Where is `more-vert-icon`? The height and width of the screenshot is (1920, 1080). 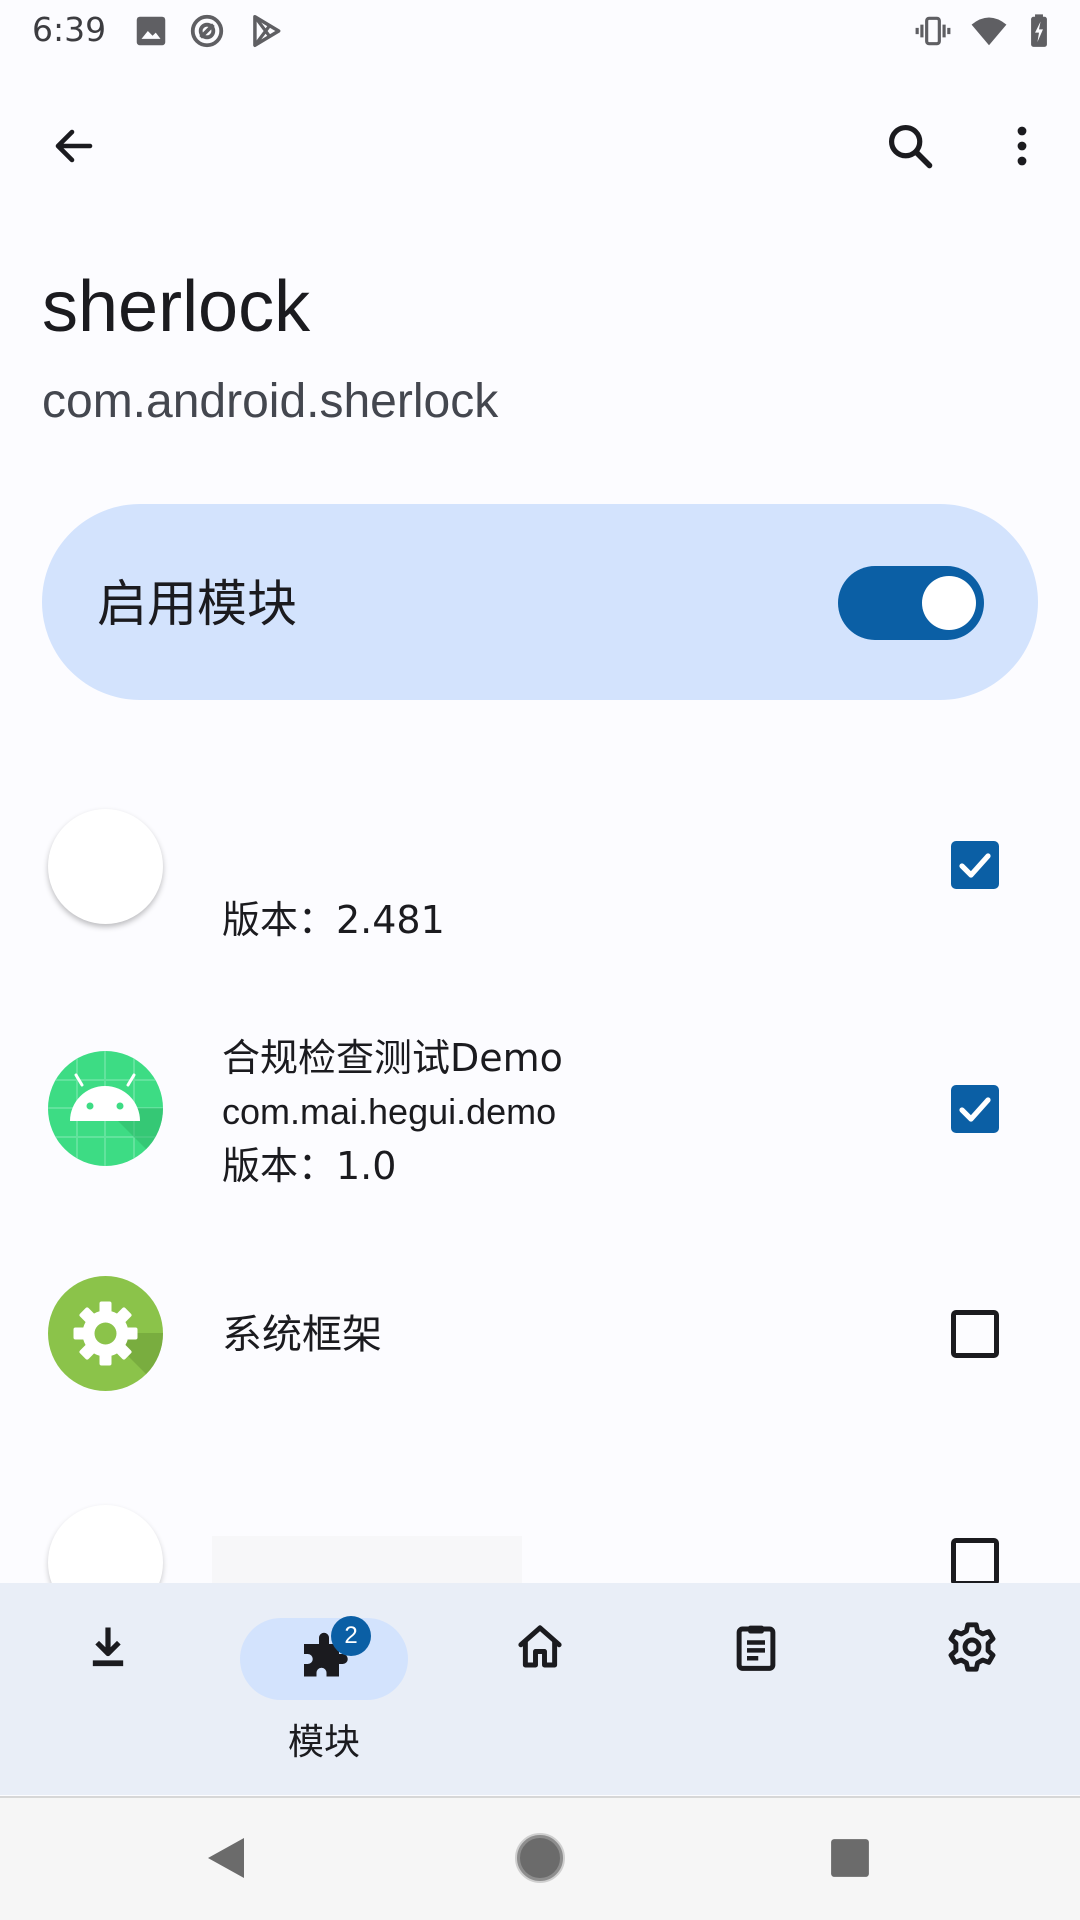
more-vert-icon is located at coordinates (1022, 146).